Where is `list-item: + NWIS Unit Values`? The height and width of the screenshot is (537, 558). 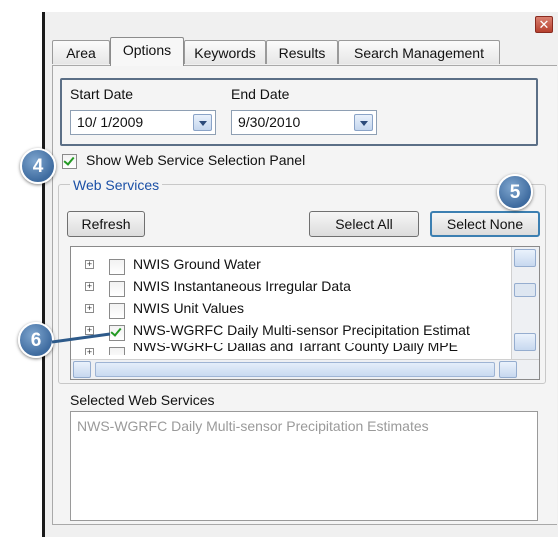
list-item: + NWIS Unit Values is located at coordinates (291, 310).